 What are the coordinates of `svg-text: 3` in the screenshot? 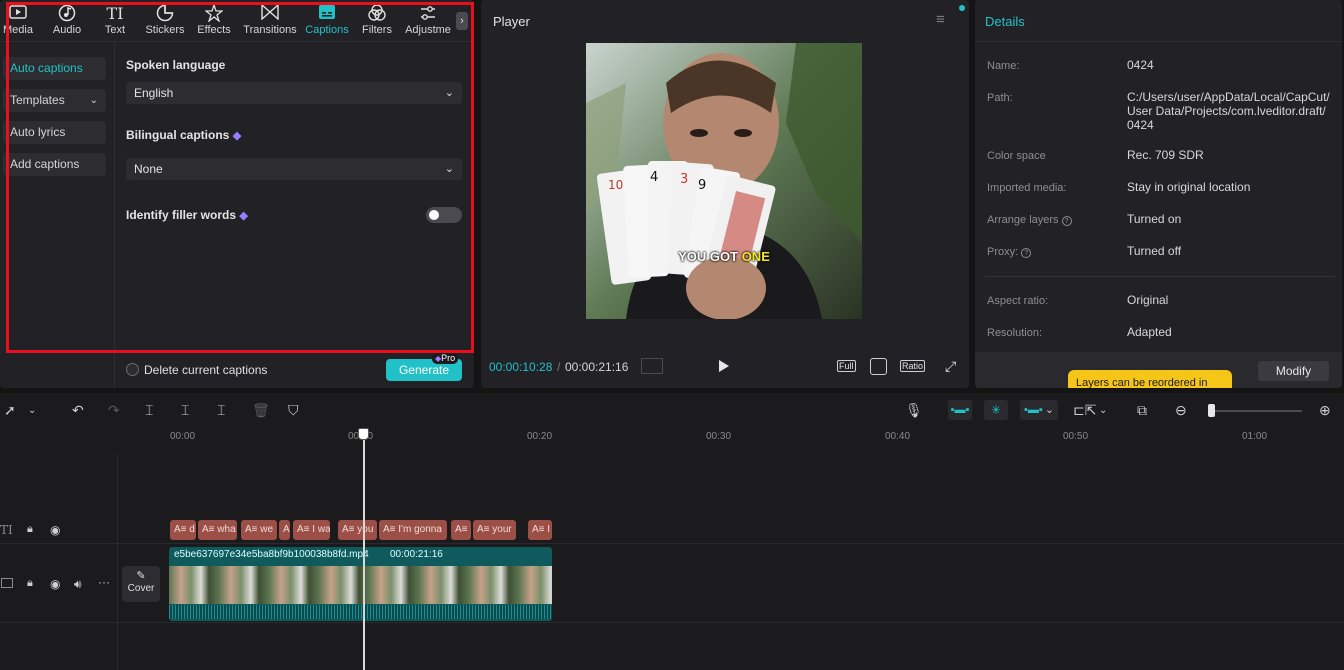 It's located at (684, 179).